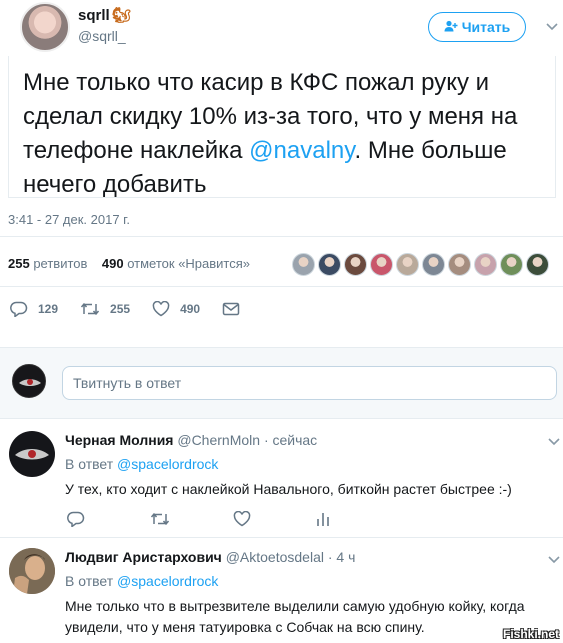 This screenshot has width=563, height=643. What do you see at coordinates (451, 27) in the screenshot?
I see `follow-person-icon` at bounding box center [451, 27].